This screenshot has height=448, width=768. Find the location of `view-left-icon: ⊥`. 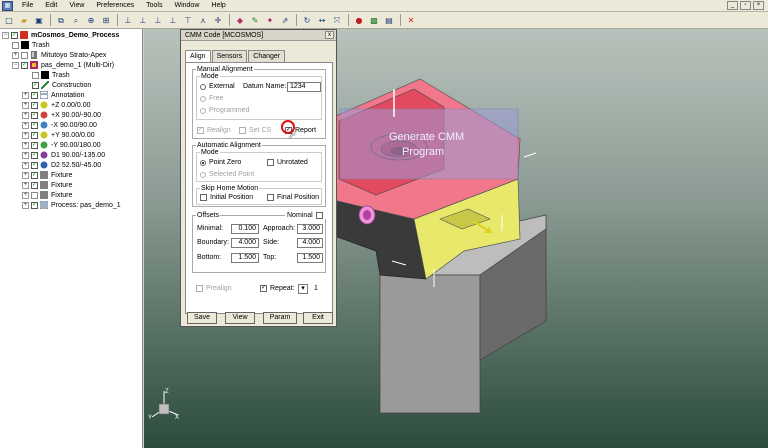

view-left-icon: ⊥ is located at coordinates (158, 20).